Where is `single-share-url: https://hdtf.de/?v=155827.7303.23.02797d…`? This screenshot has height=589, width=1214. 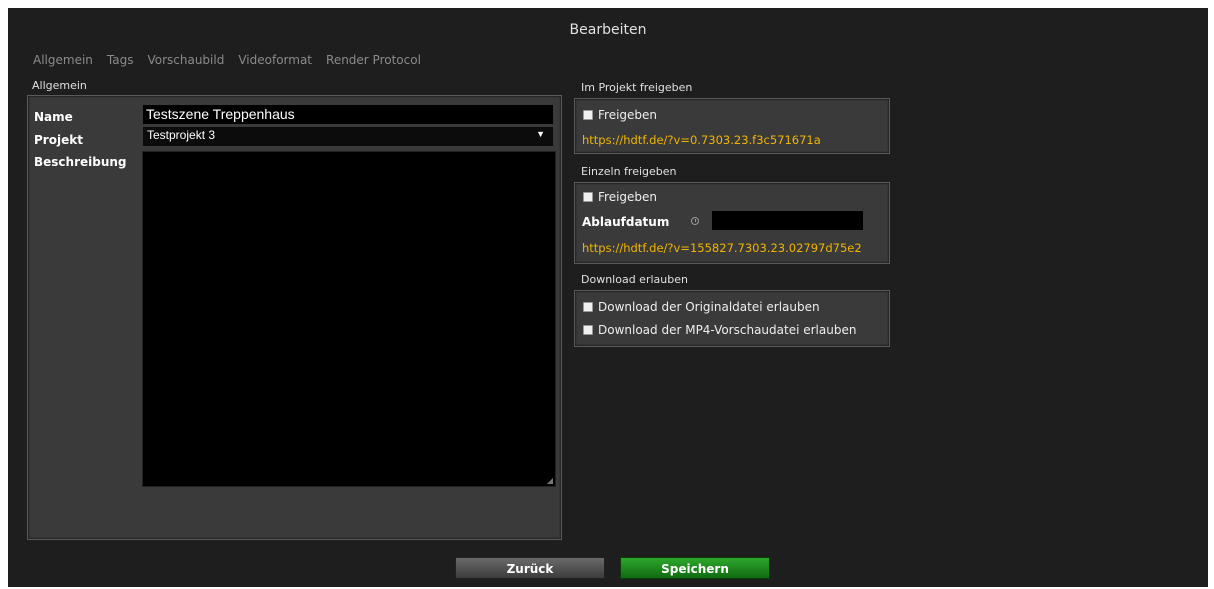 single-share-url: https://hdtf.de/?v=155827.7303.23.02797d… is located at coordinates (722, 248).